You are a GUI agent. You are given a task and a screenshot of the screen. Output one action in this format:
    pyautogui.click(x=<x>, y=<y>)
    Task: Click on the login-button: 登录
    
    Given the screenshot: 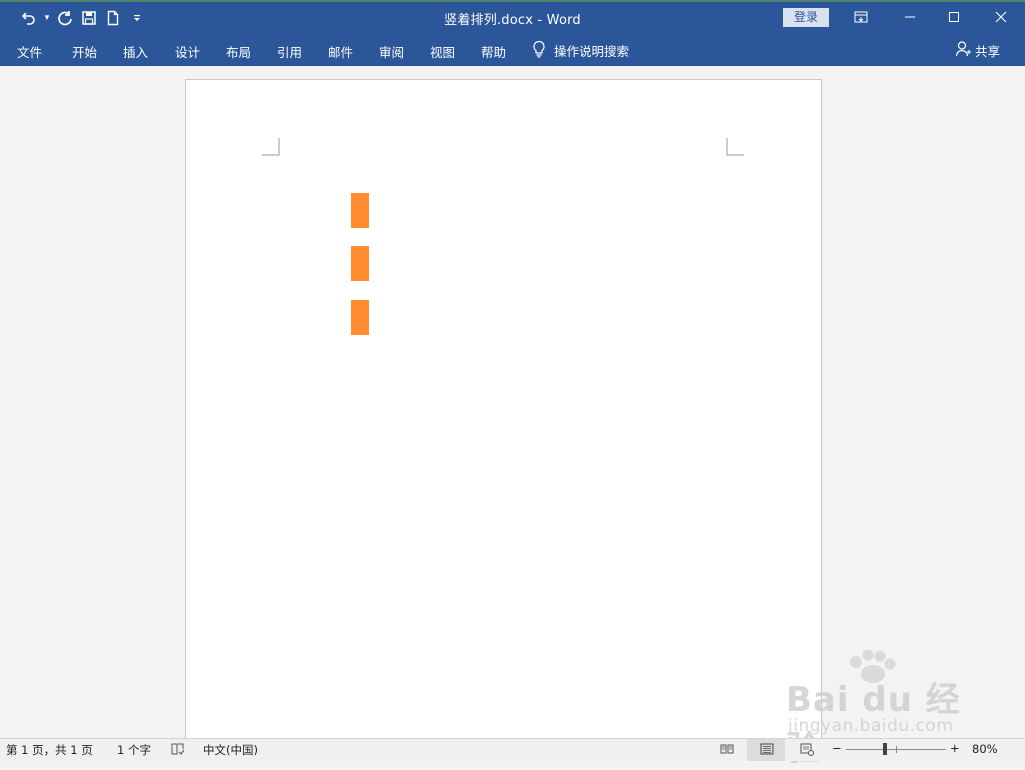 What is the action you would take?
    pyautogui.click(x=806, y=17)
    